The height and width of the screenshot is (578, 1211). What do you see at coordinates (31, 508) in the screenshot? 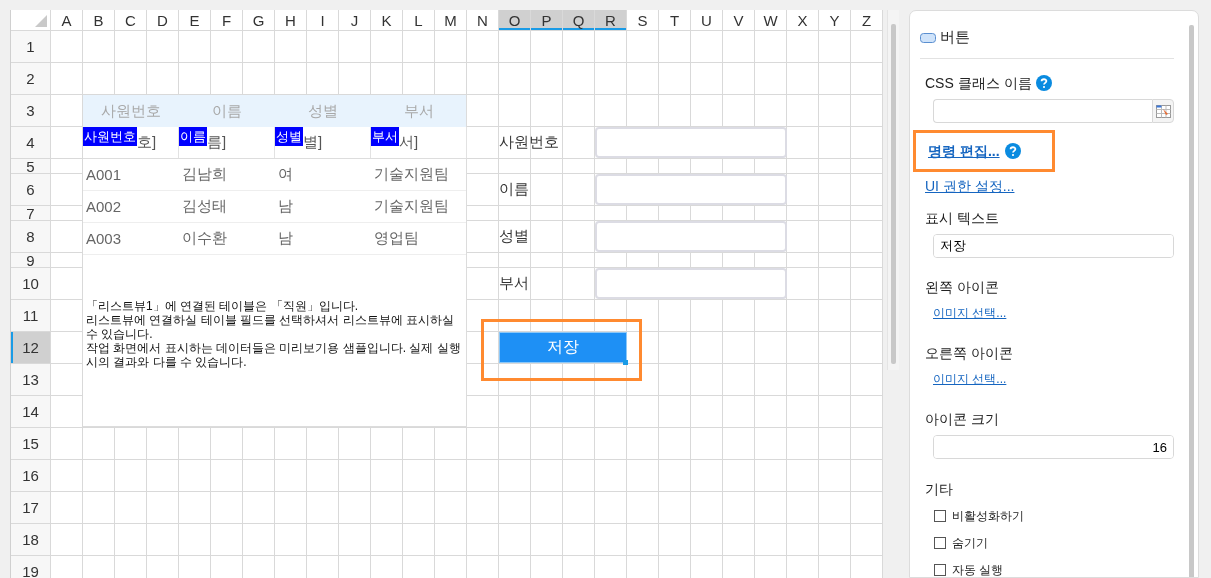
I see `row-header: 17` at bounding box center [31, 508].